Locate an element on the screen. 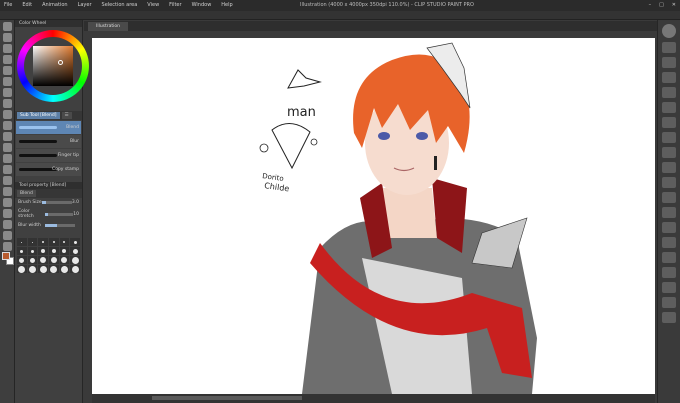  color-picker-cursor is located at coordinates (60, 62).